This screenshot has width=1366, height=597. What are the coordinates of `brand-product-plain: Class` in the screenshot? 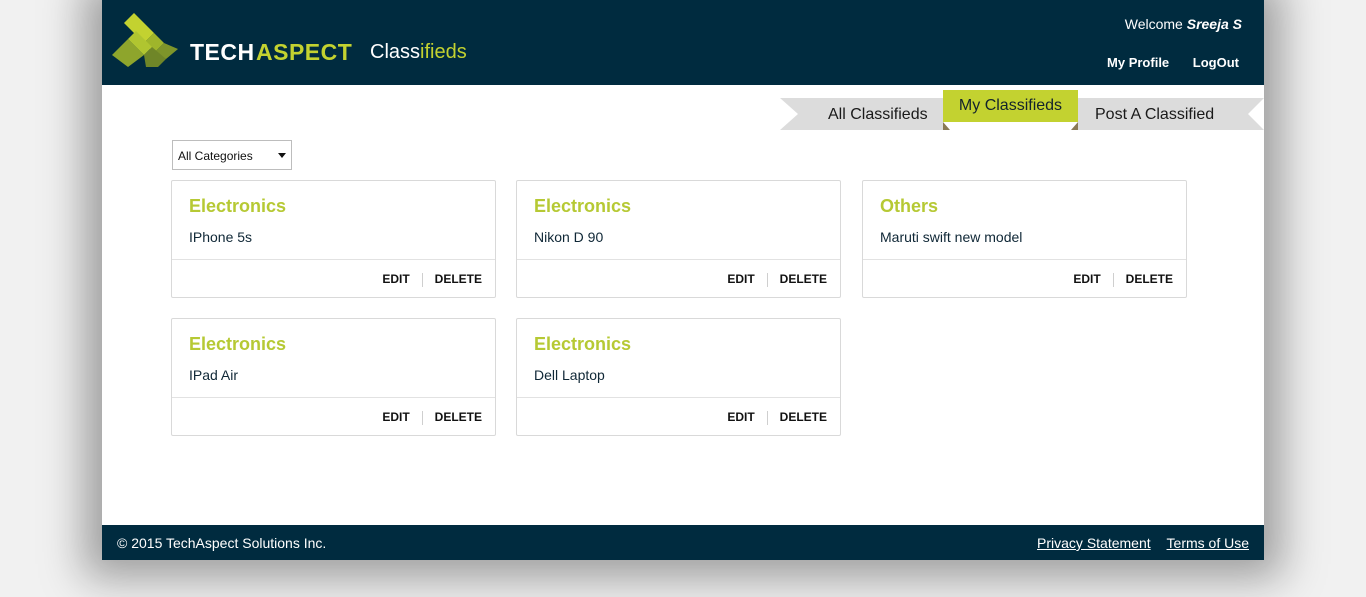 It's located at (395, 52).